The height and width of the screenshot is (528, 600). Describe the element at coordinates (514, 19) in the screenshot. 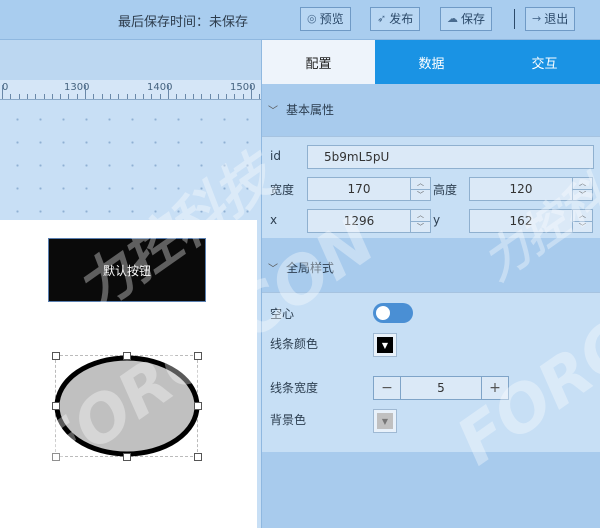

I see `toolbar-divider` at that location.